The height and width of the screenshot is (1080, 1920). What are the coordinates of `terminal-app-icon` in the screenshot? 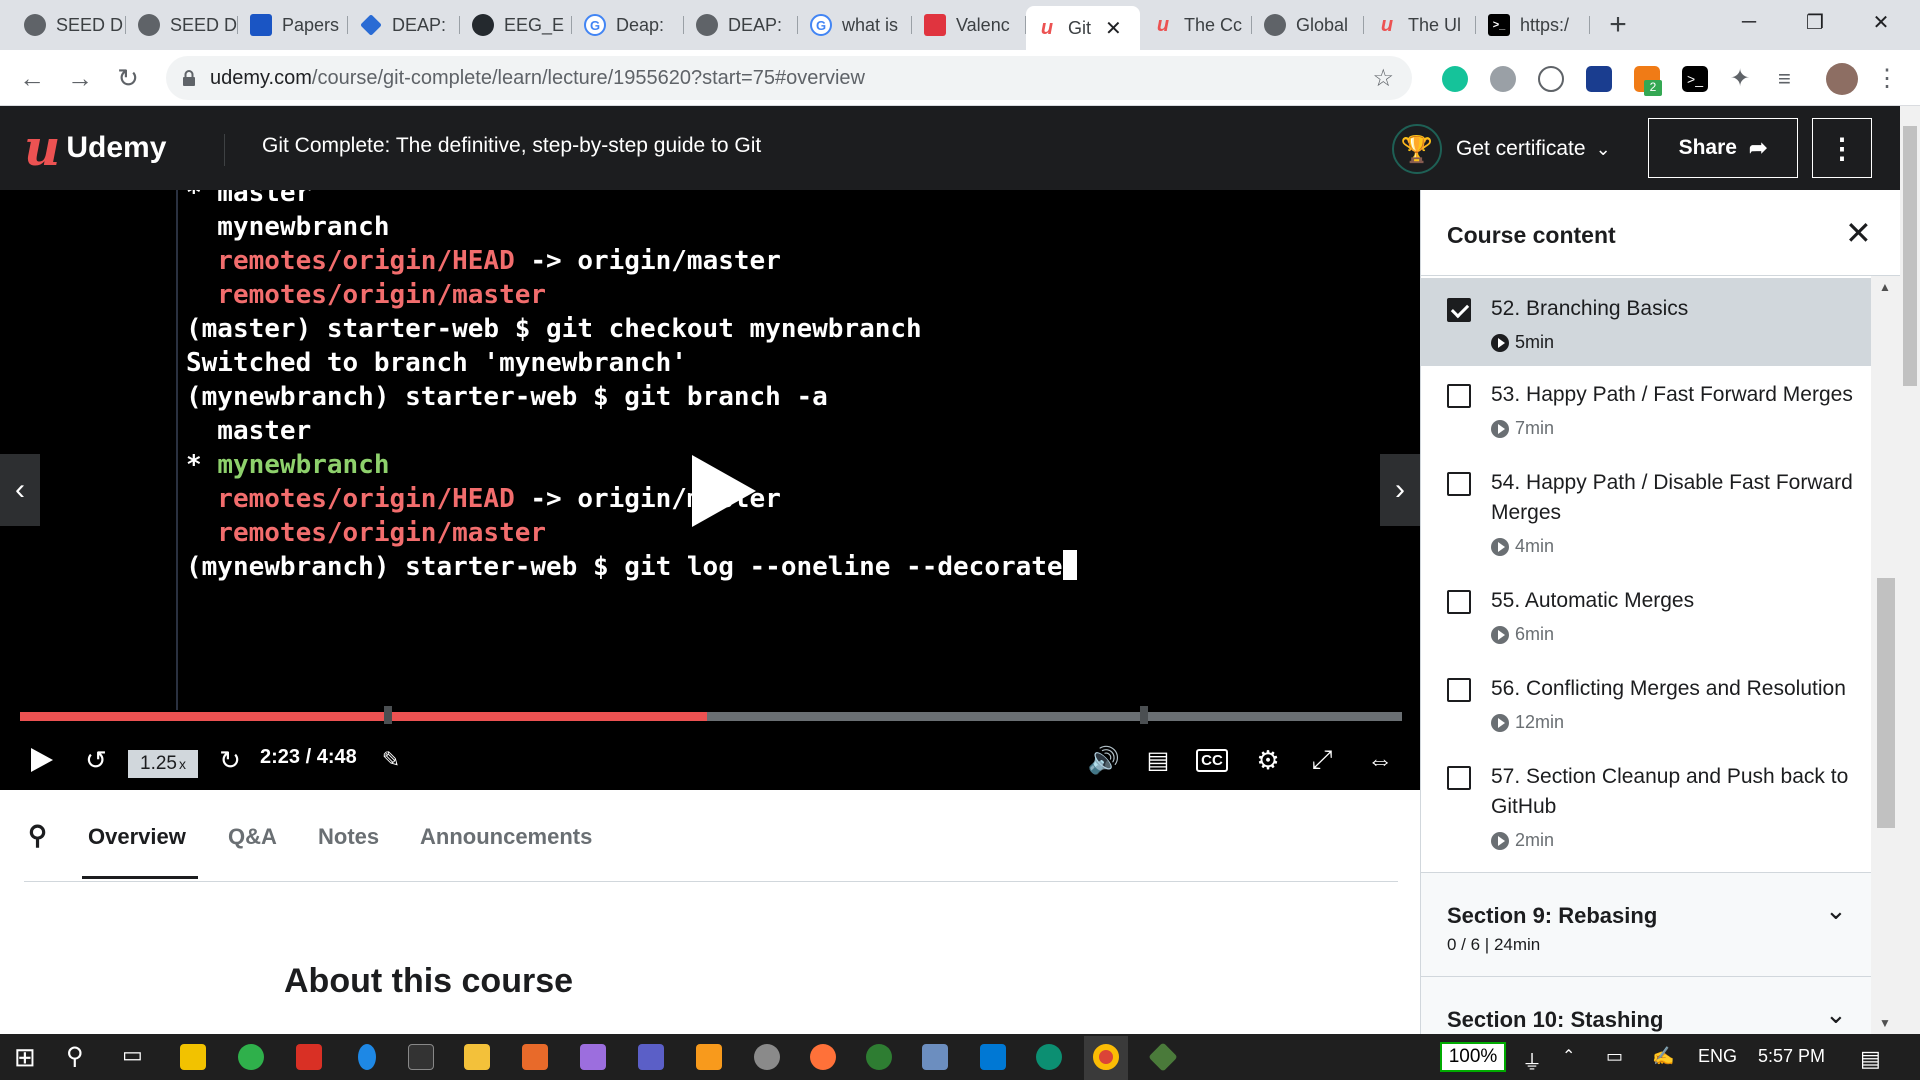 It's located at (421, 1057).